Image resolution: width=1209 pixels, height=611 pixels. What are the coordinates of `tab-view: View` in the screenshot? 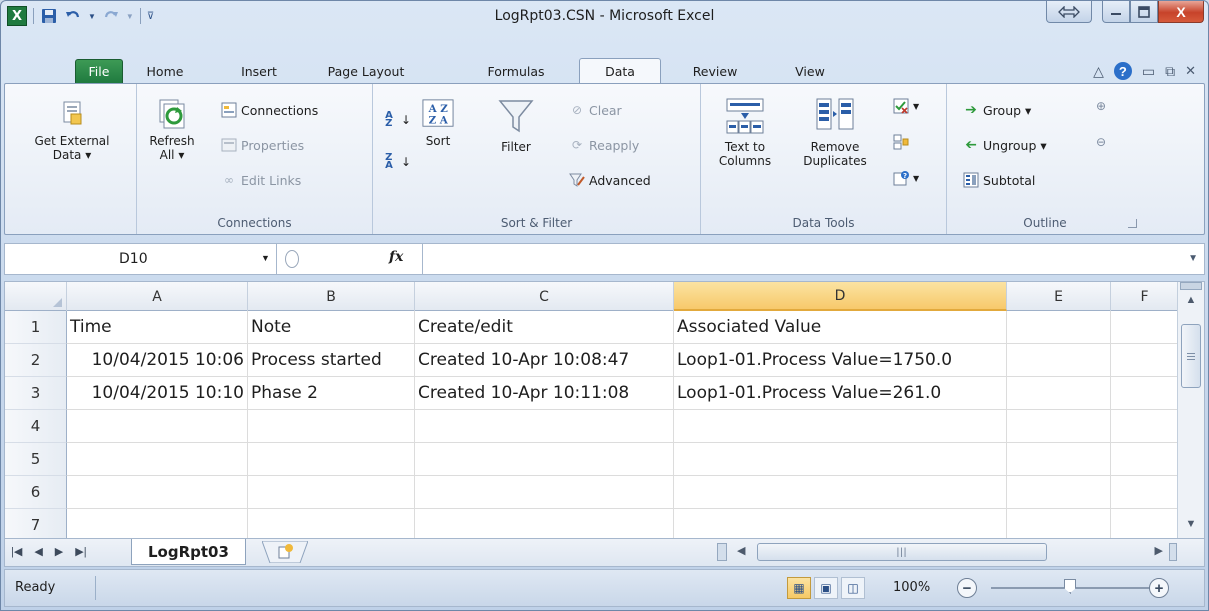 It's located at (810, 71).